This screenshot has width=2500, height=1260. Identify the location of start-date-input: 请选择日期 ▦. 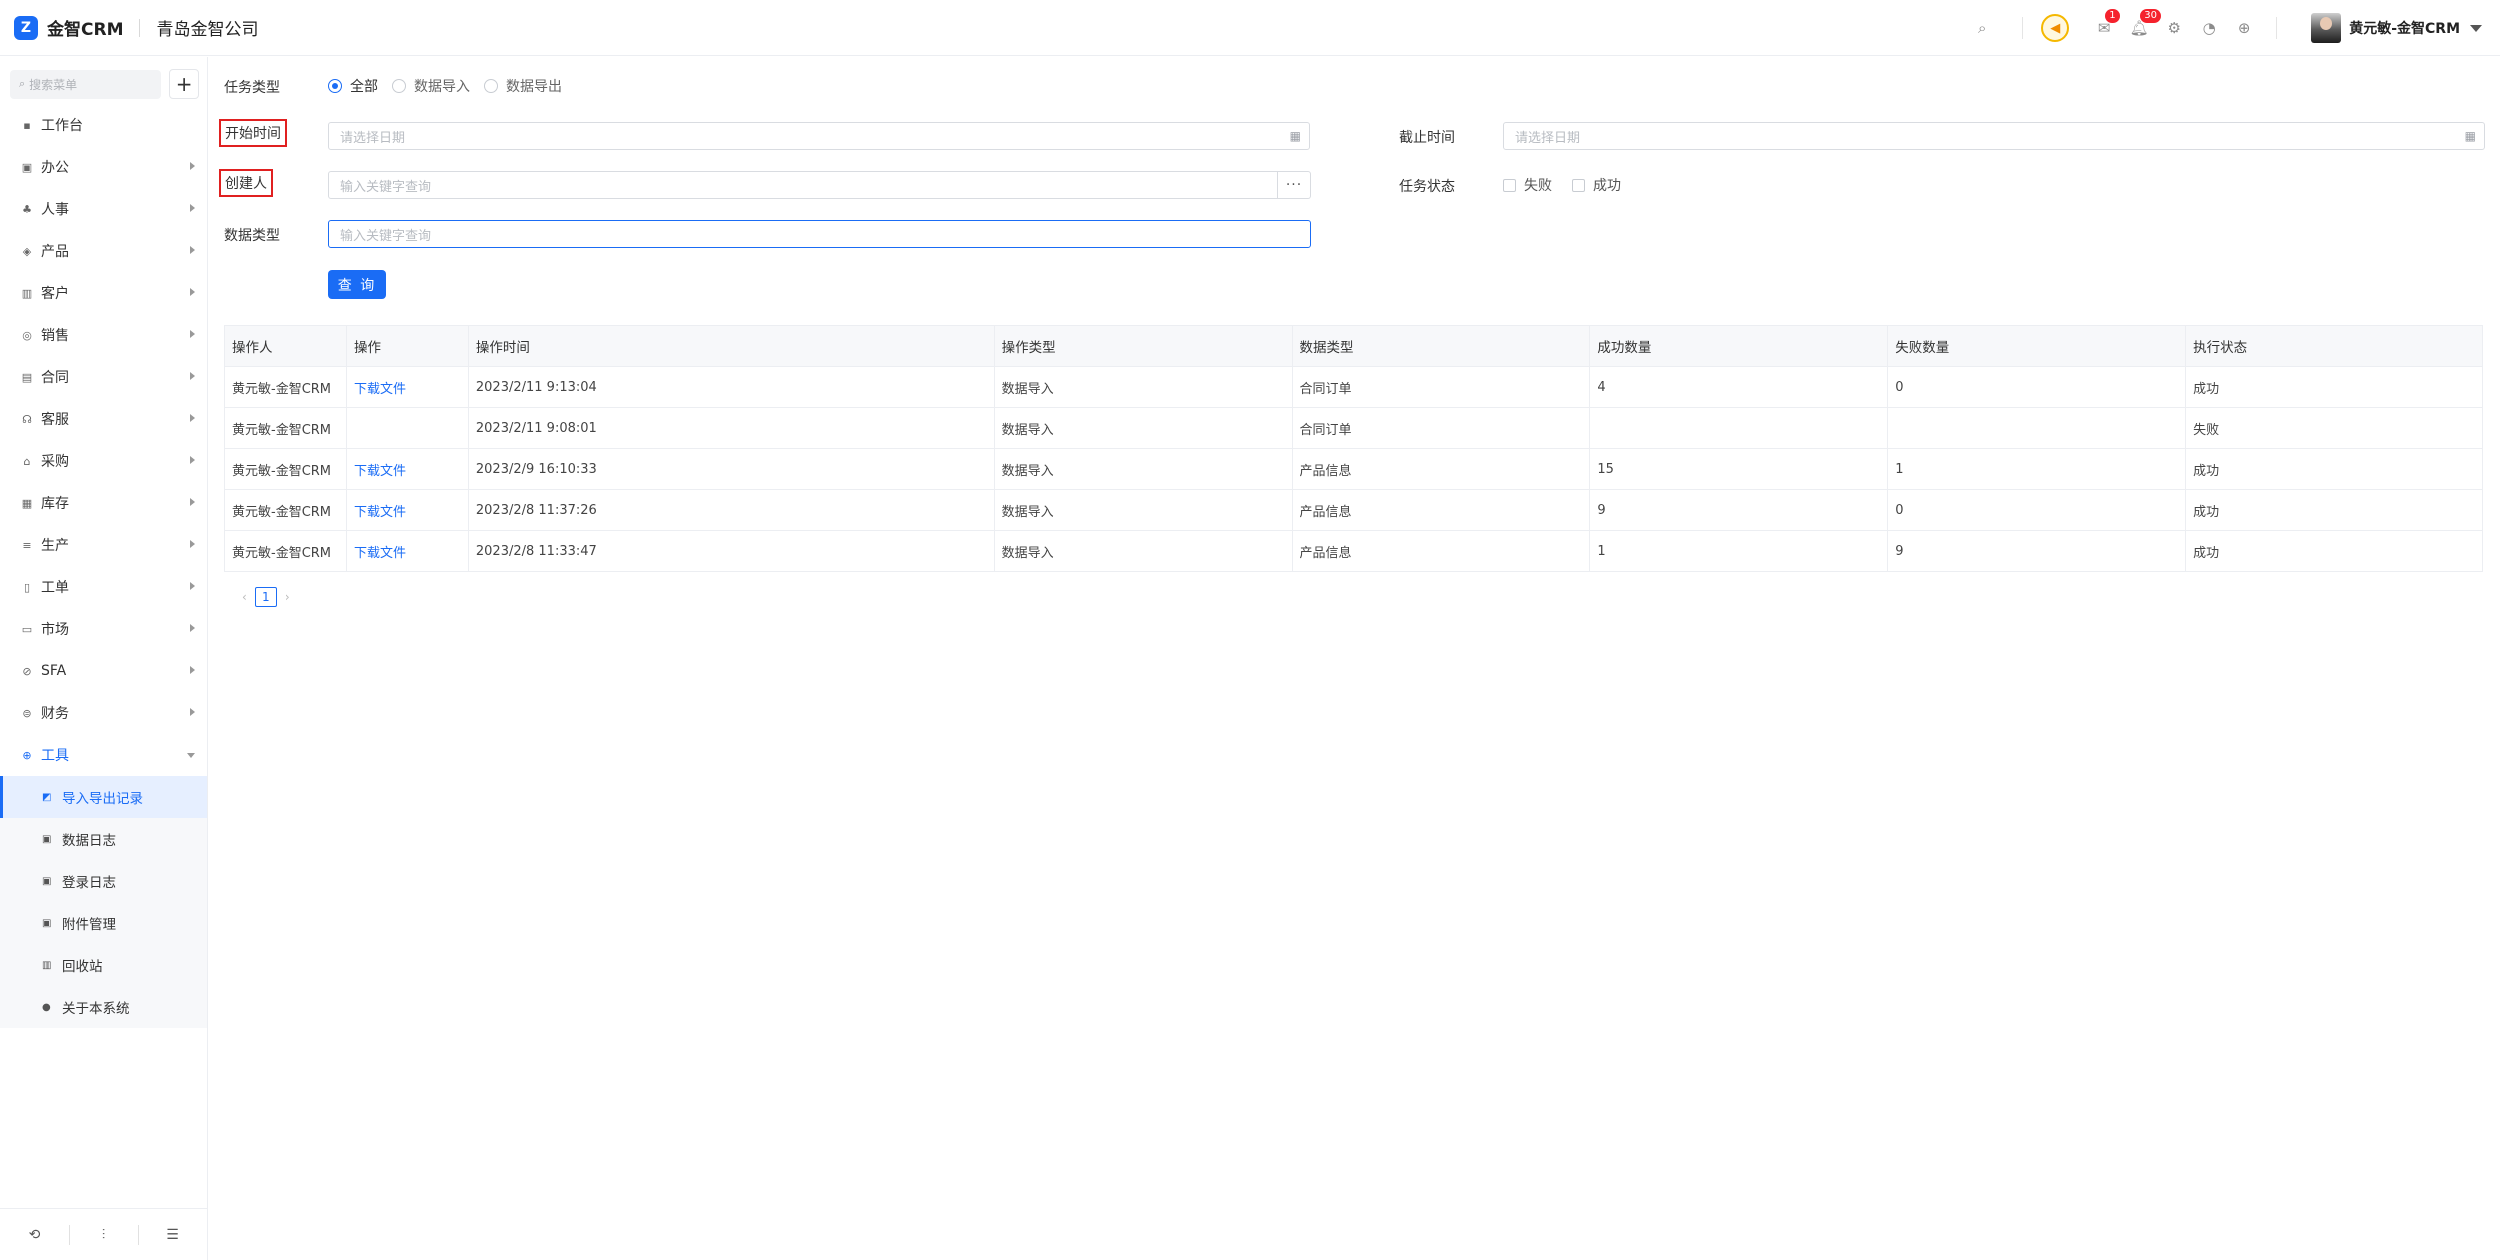
(819, 136).